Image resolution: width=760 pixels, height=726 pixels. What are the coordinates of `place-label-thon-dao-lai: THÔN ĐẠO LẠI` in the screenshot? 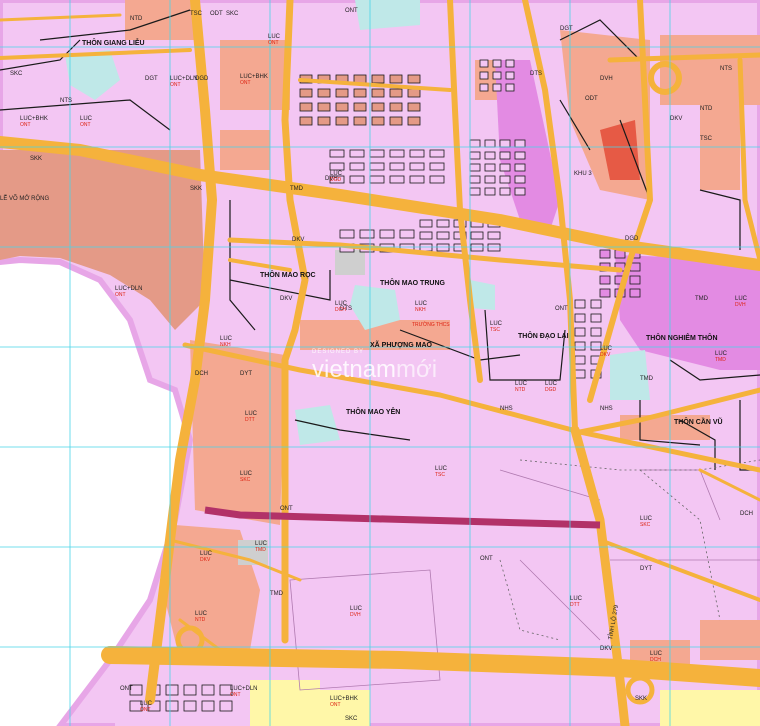 It's located at (543, 335).